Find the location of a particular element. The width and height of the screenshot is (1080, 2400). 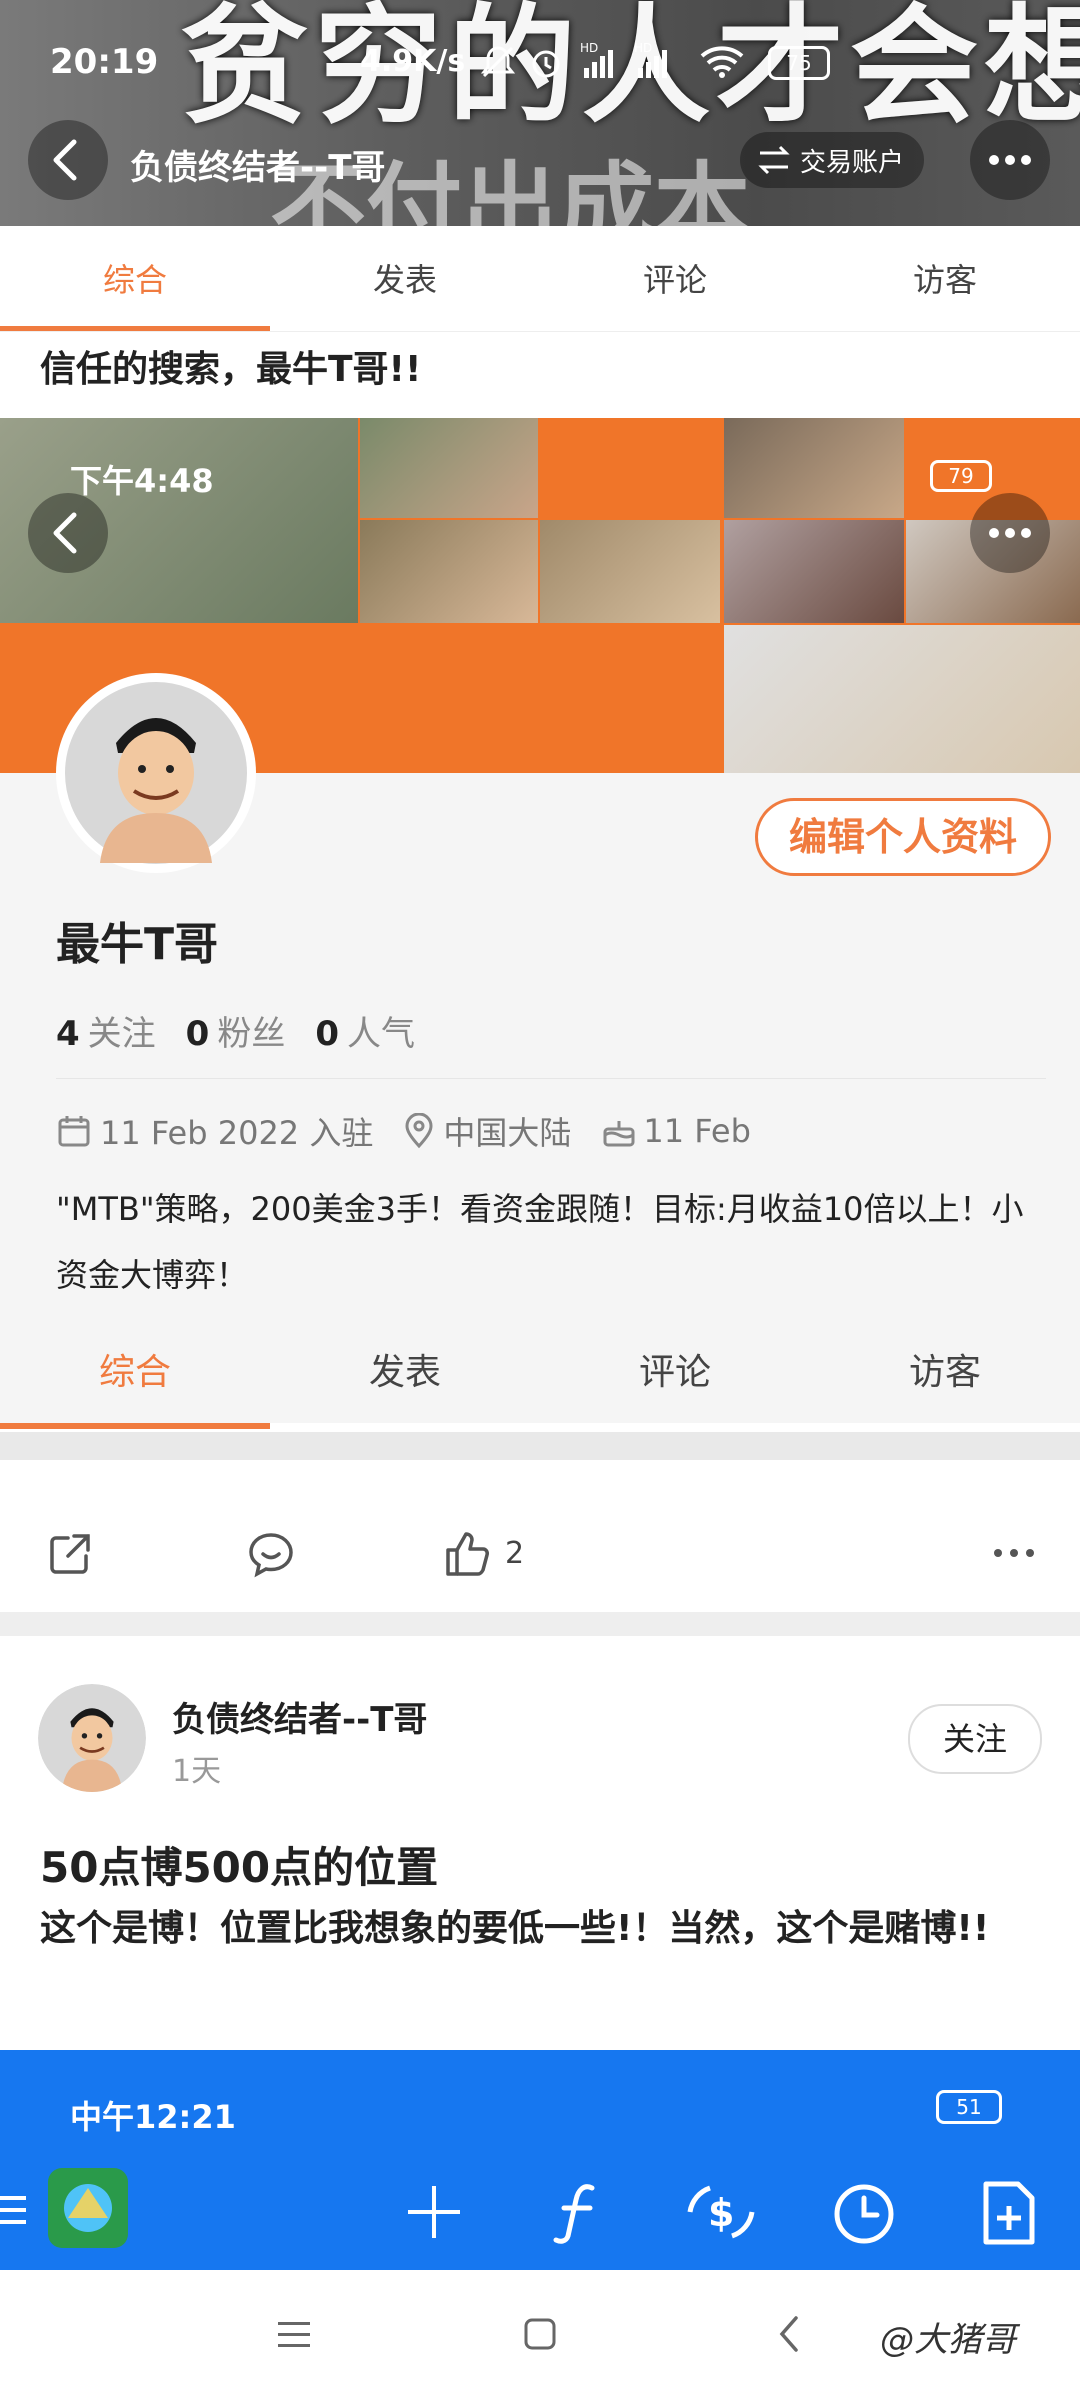

join-date: 11 Feb 2022 入驻 is located at coordinates (237, 1133).